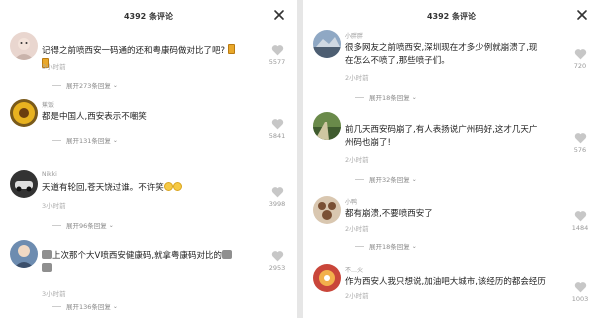 This screenshot has width=600, height=318. Describe the element at coordinates (580, 299) in the screenshot. I see `like-count: 1003` at that location.